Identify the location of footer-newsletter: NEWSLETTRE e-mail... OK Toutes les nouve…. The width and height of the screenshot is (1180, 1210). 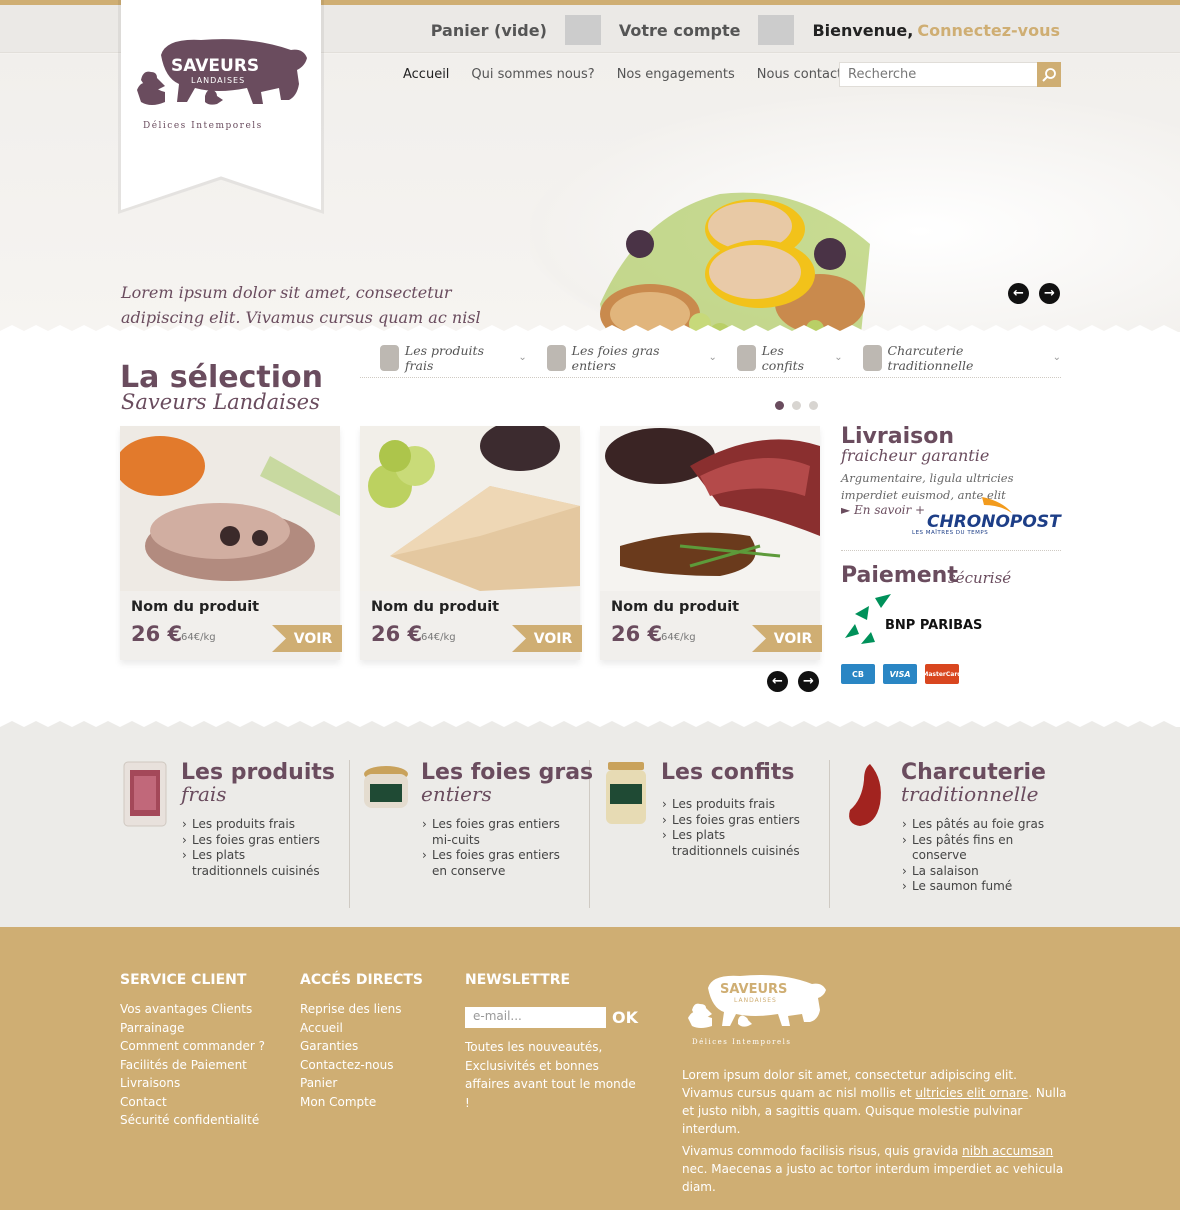
(555, 1042).